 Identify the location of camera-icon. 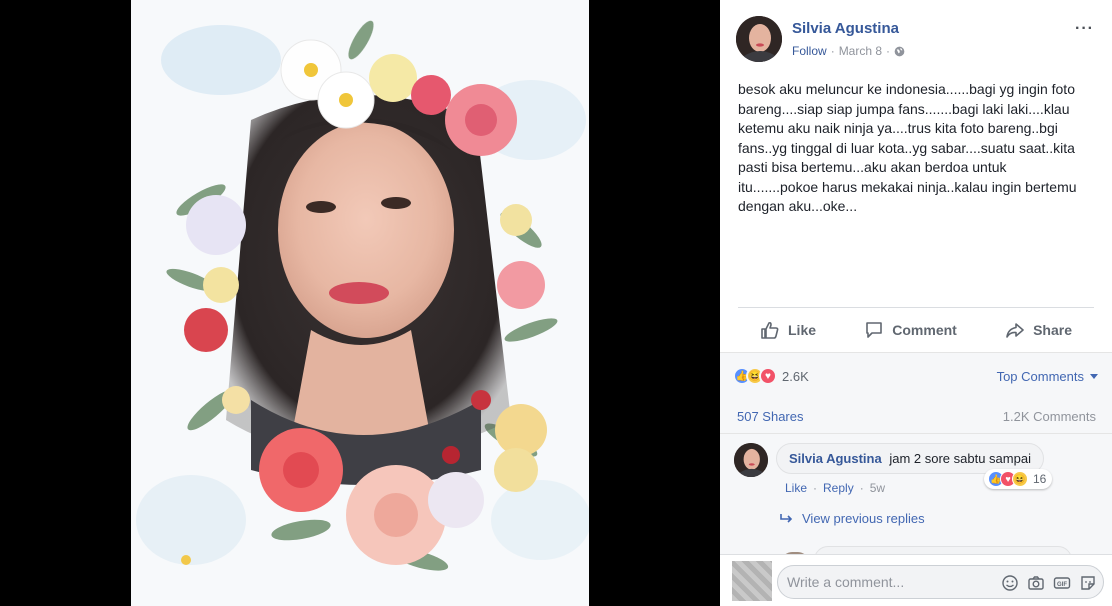
(1036, 583).